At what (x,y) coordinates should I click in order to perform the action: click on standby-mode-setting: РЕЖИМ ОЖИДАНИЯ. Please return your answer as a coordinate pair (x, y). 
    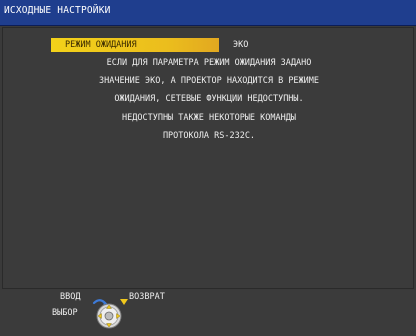
    Looking at the image, I should click on (135, 45).